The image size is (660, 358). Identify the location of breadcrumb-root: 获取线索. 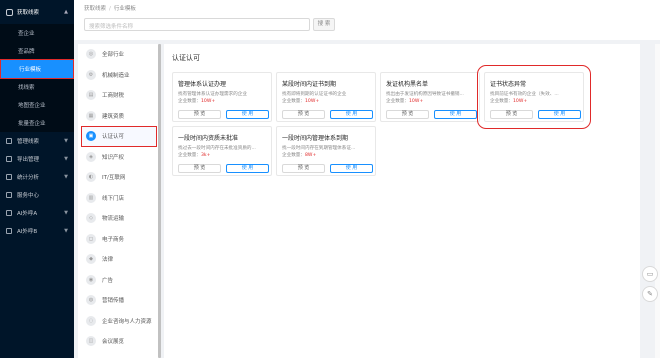
(95, 9).